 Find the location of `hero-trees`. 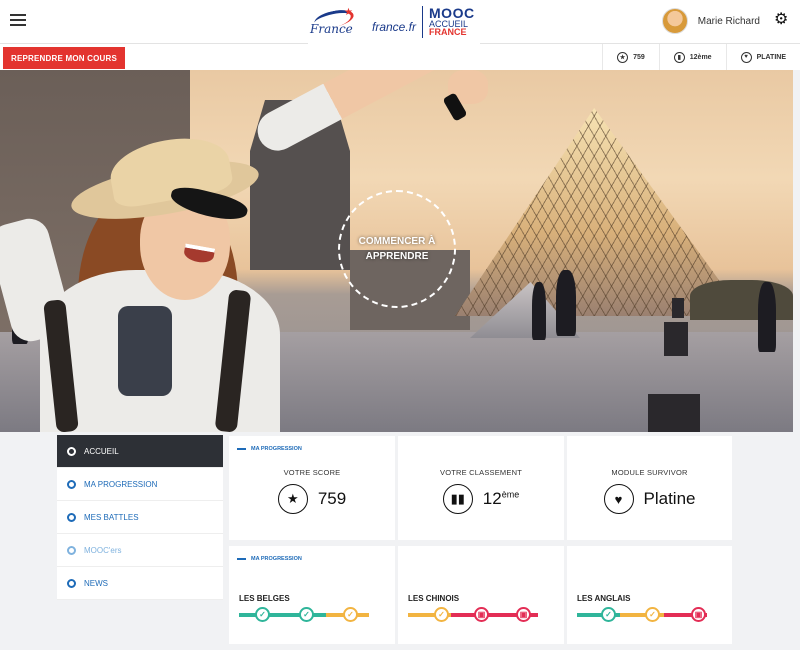

hero-trees is located at coordinates (741, 300).